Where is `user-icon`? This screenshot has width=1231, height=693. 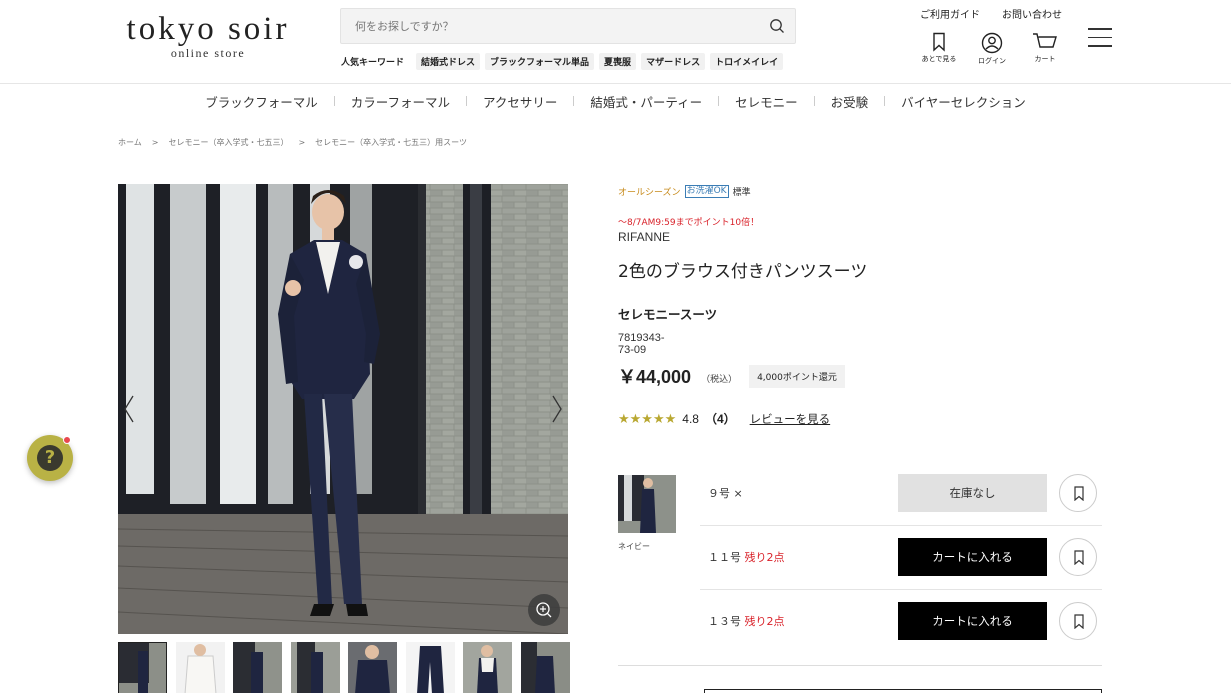 user-icon is located at coordinates (992, 43).